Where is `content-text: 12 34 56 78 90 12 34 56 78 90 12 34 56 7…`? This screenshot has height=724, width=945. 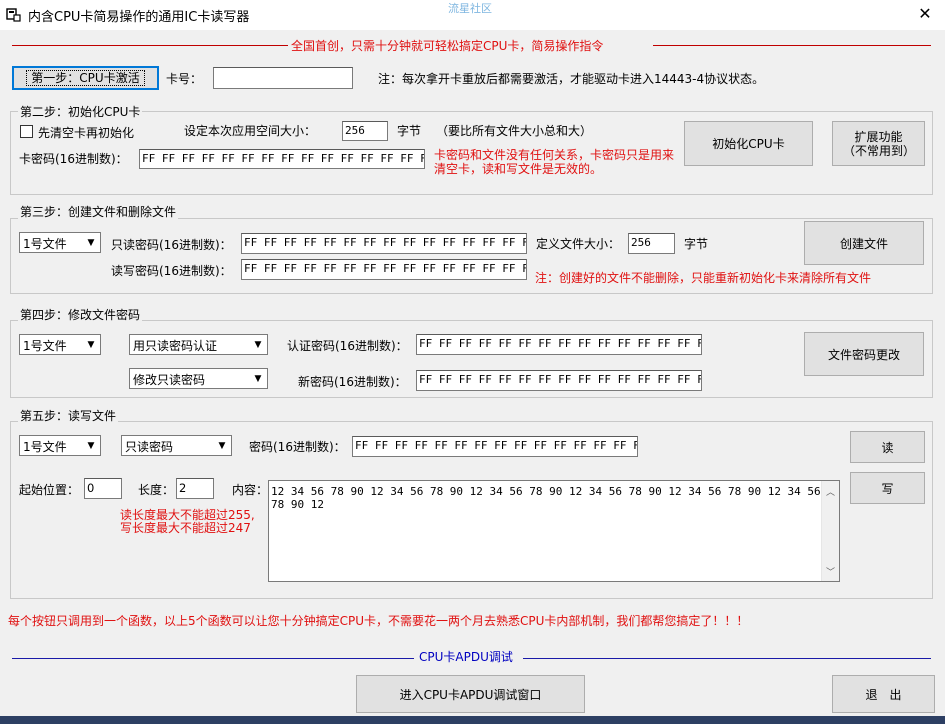
content-text: 12 34 56 78 90 12 34 56 78 90 12 34 56 7… is located at coordinates (546, 498).